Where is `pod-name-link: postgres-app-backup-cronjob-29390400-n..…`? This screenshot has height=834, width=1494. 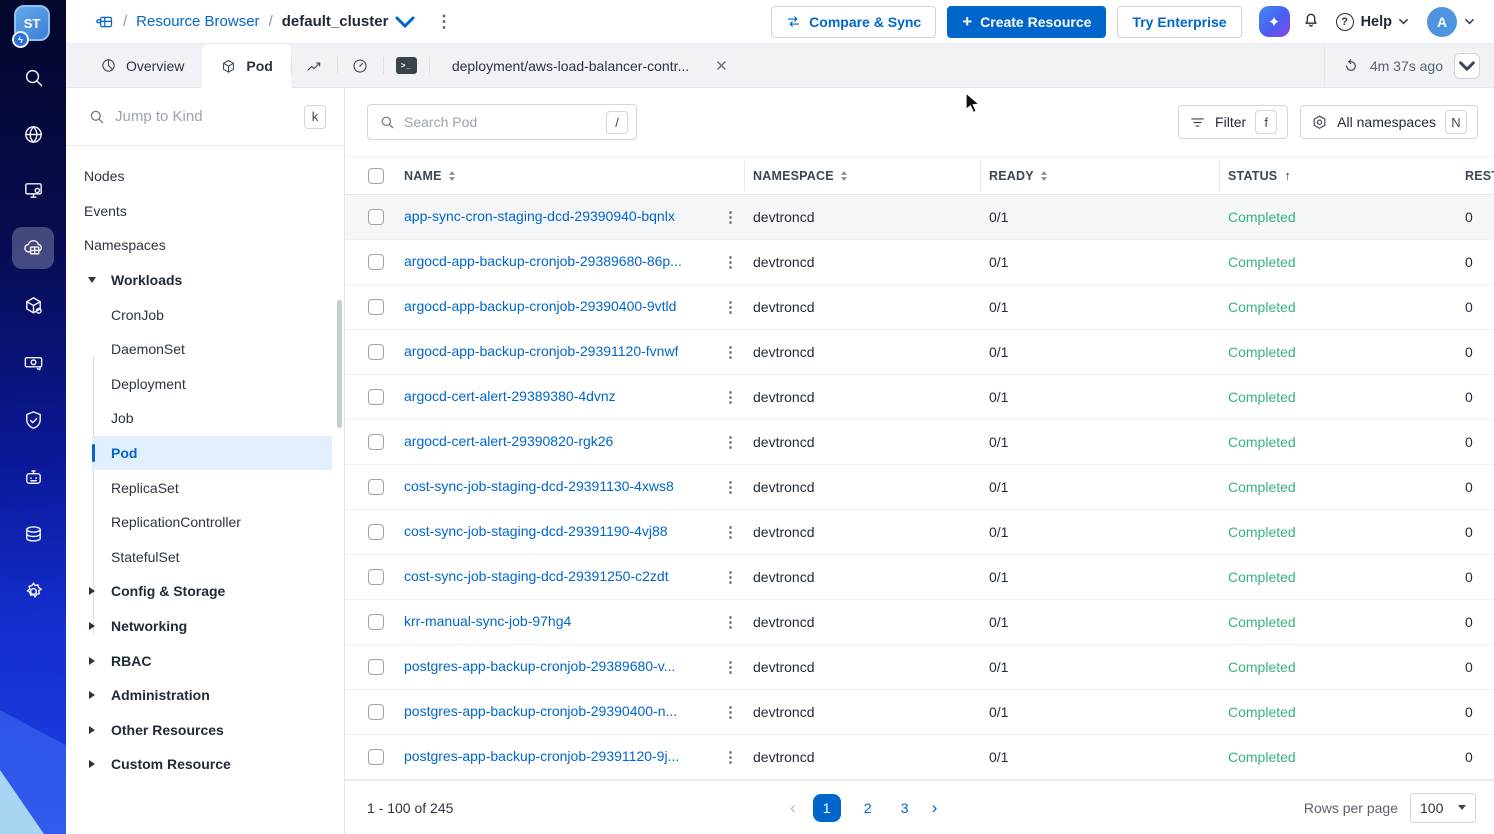
pod-name-link: postgres-app-backup-cronjob-29390400-n..… is located at coordinates (540, 711).